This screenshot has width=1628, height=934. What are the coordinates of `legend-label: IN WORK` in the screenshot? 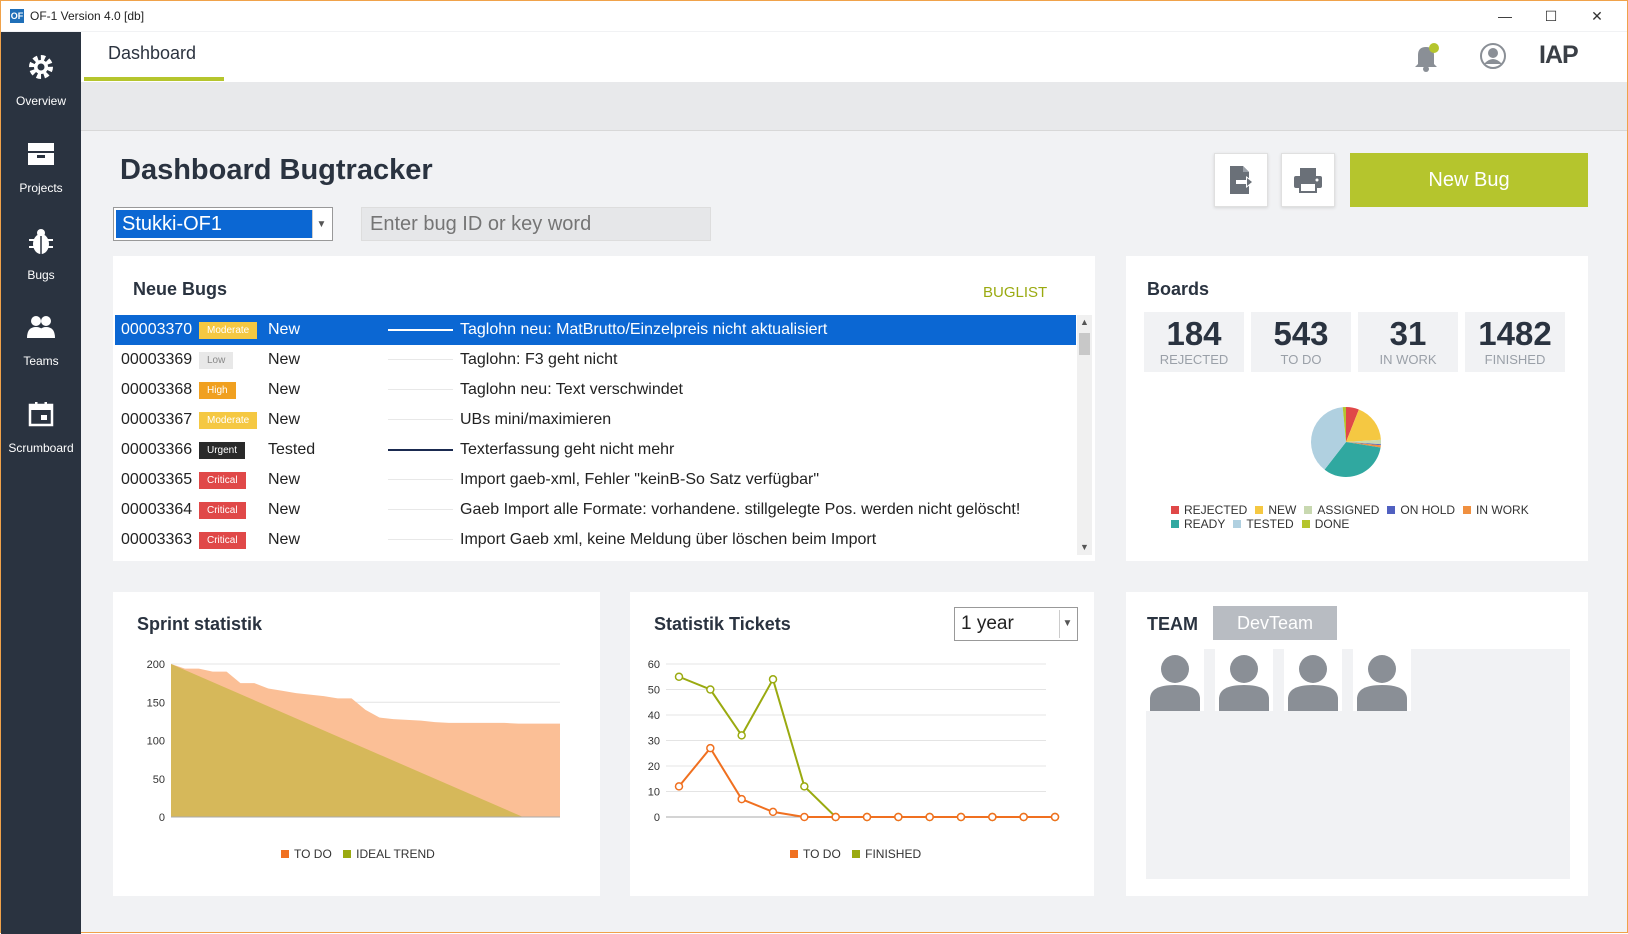 It's located at (1502, 510).